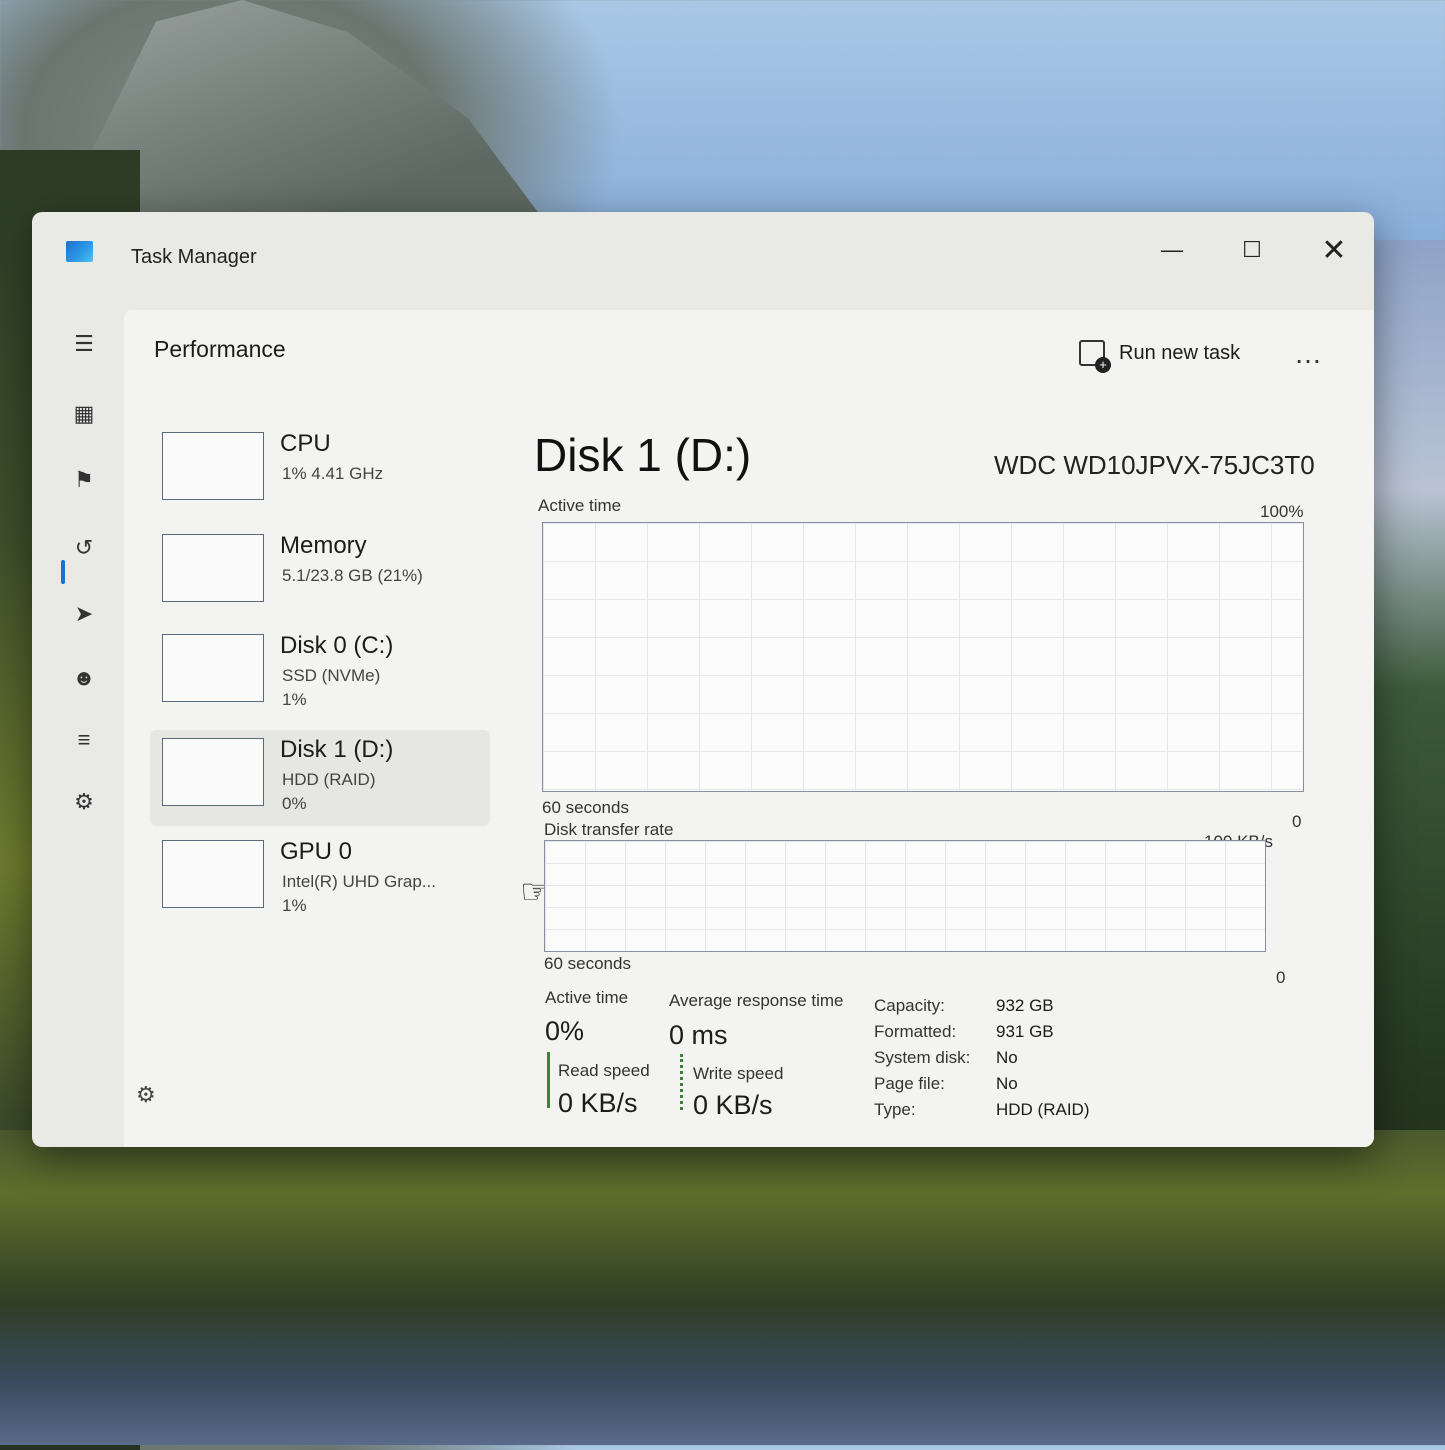  I want to click on device-item-cpu: CPU 1% 4.41 GHz, so click(320, 472).